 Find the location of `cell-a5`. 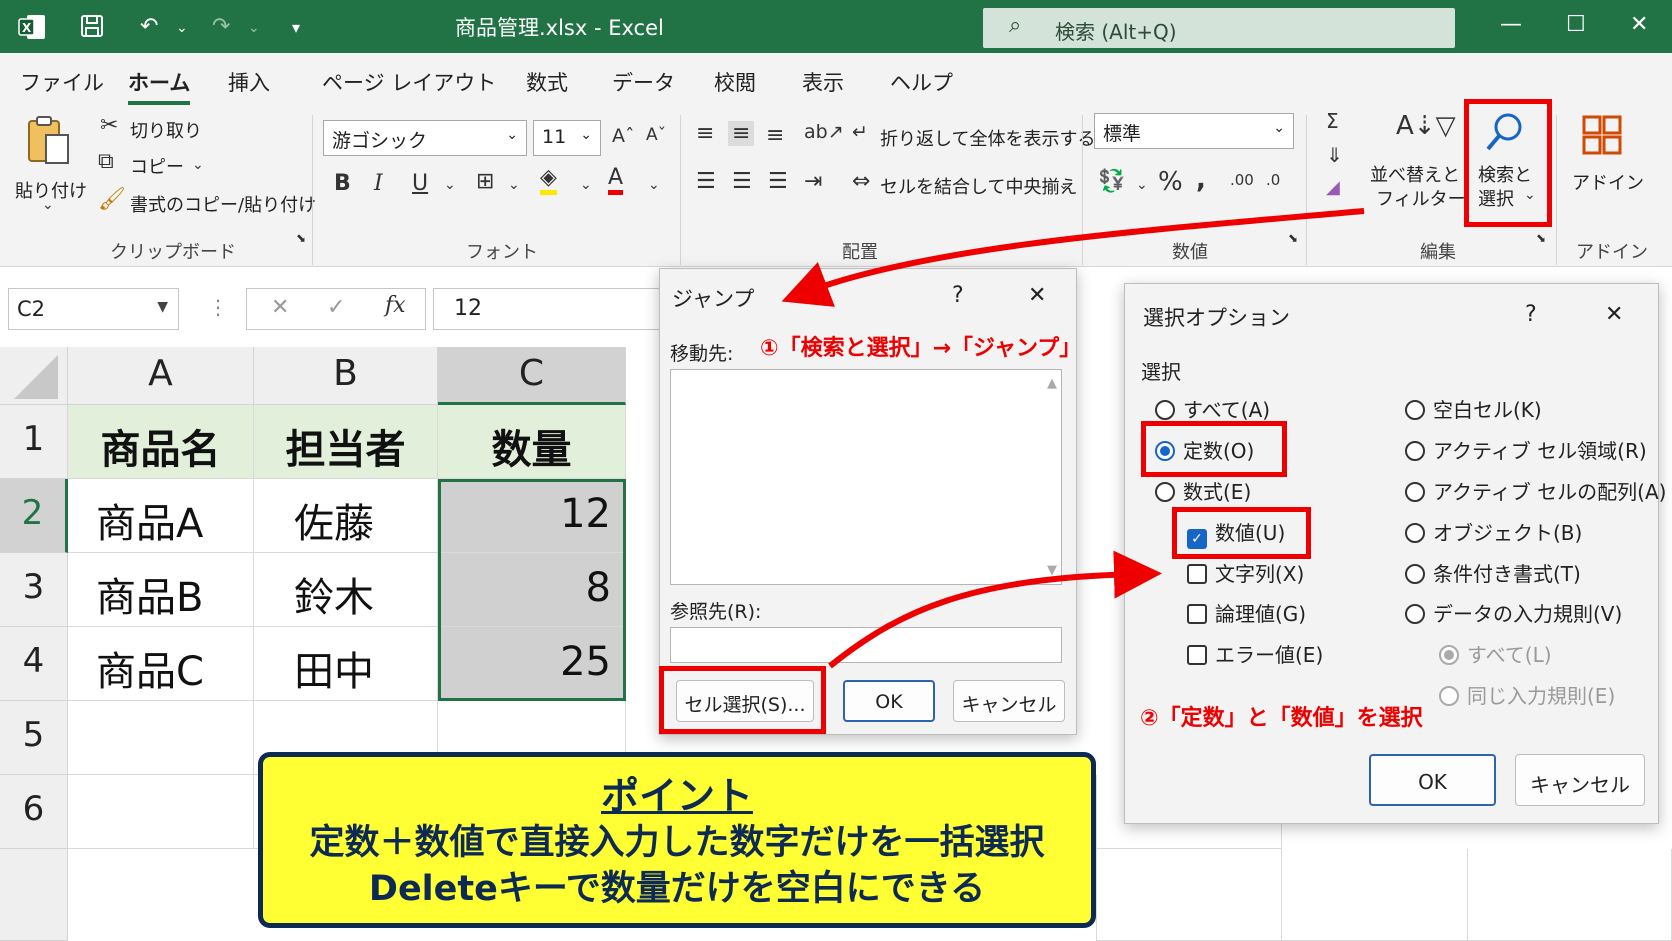

cell-a5 is located at coordinates (161, 738).